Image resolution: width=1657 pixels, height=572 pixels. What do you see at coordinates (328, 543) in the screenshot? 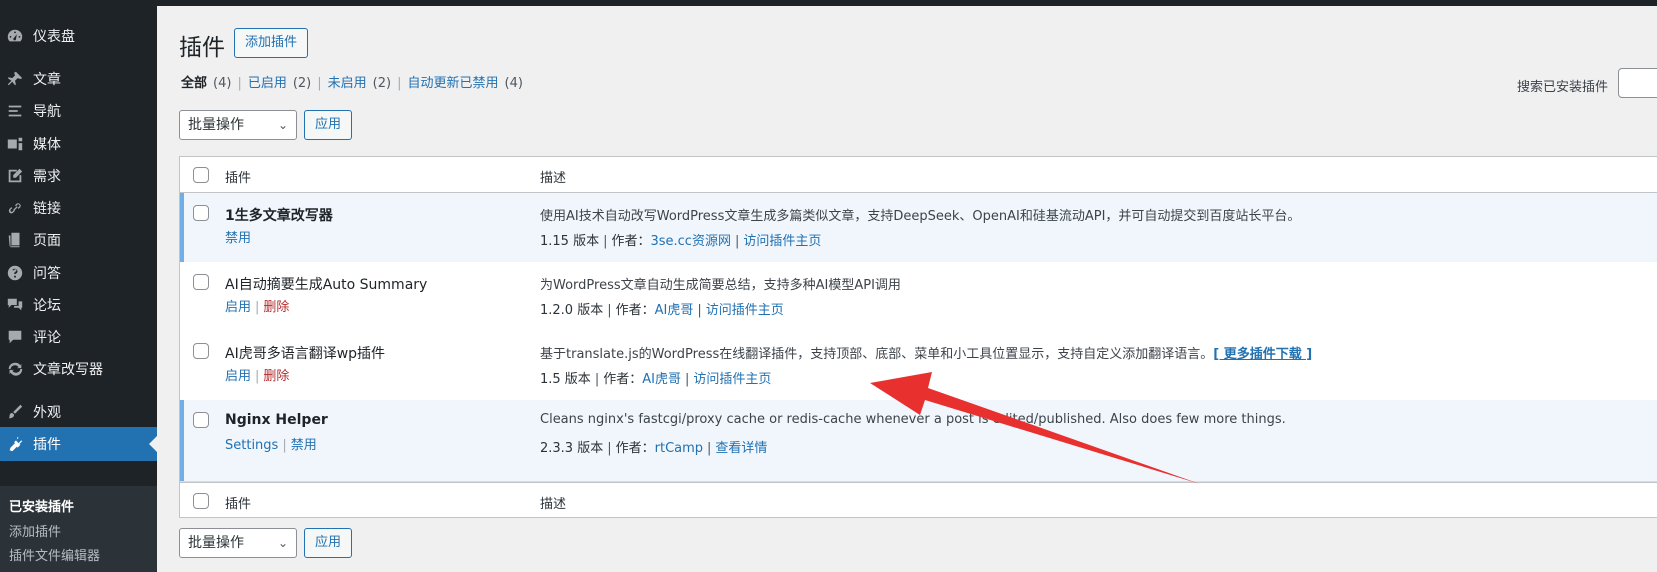
I see `apply-button-bottom: 应用` at bounding box center [328, 543].